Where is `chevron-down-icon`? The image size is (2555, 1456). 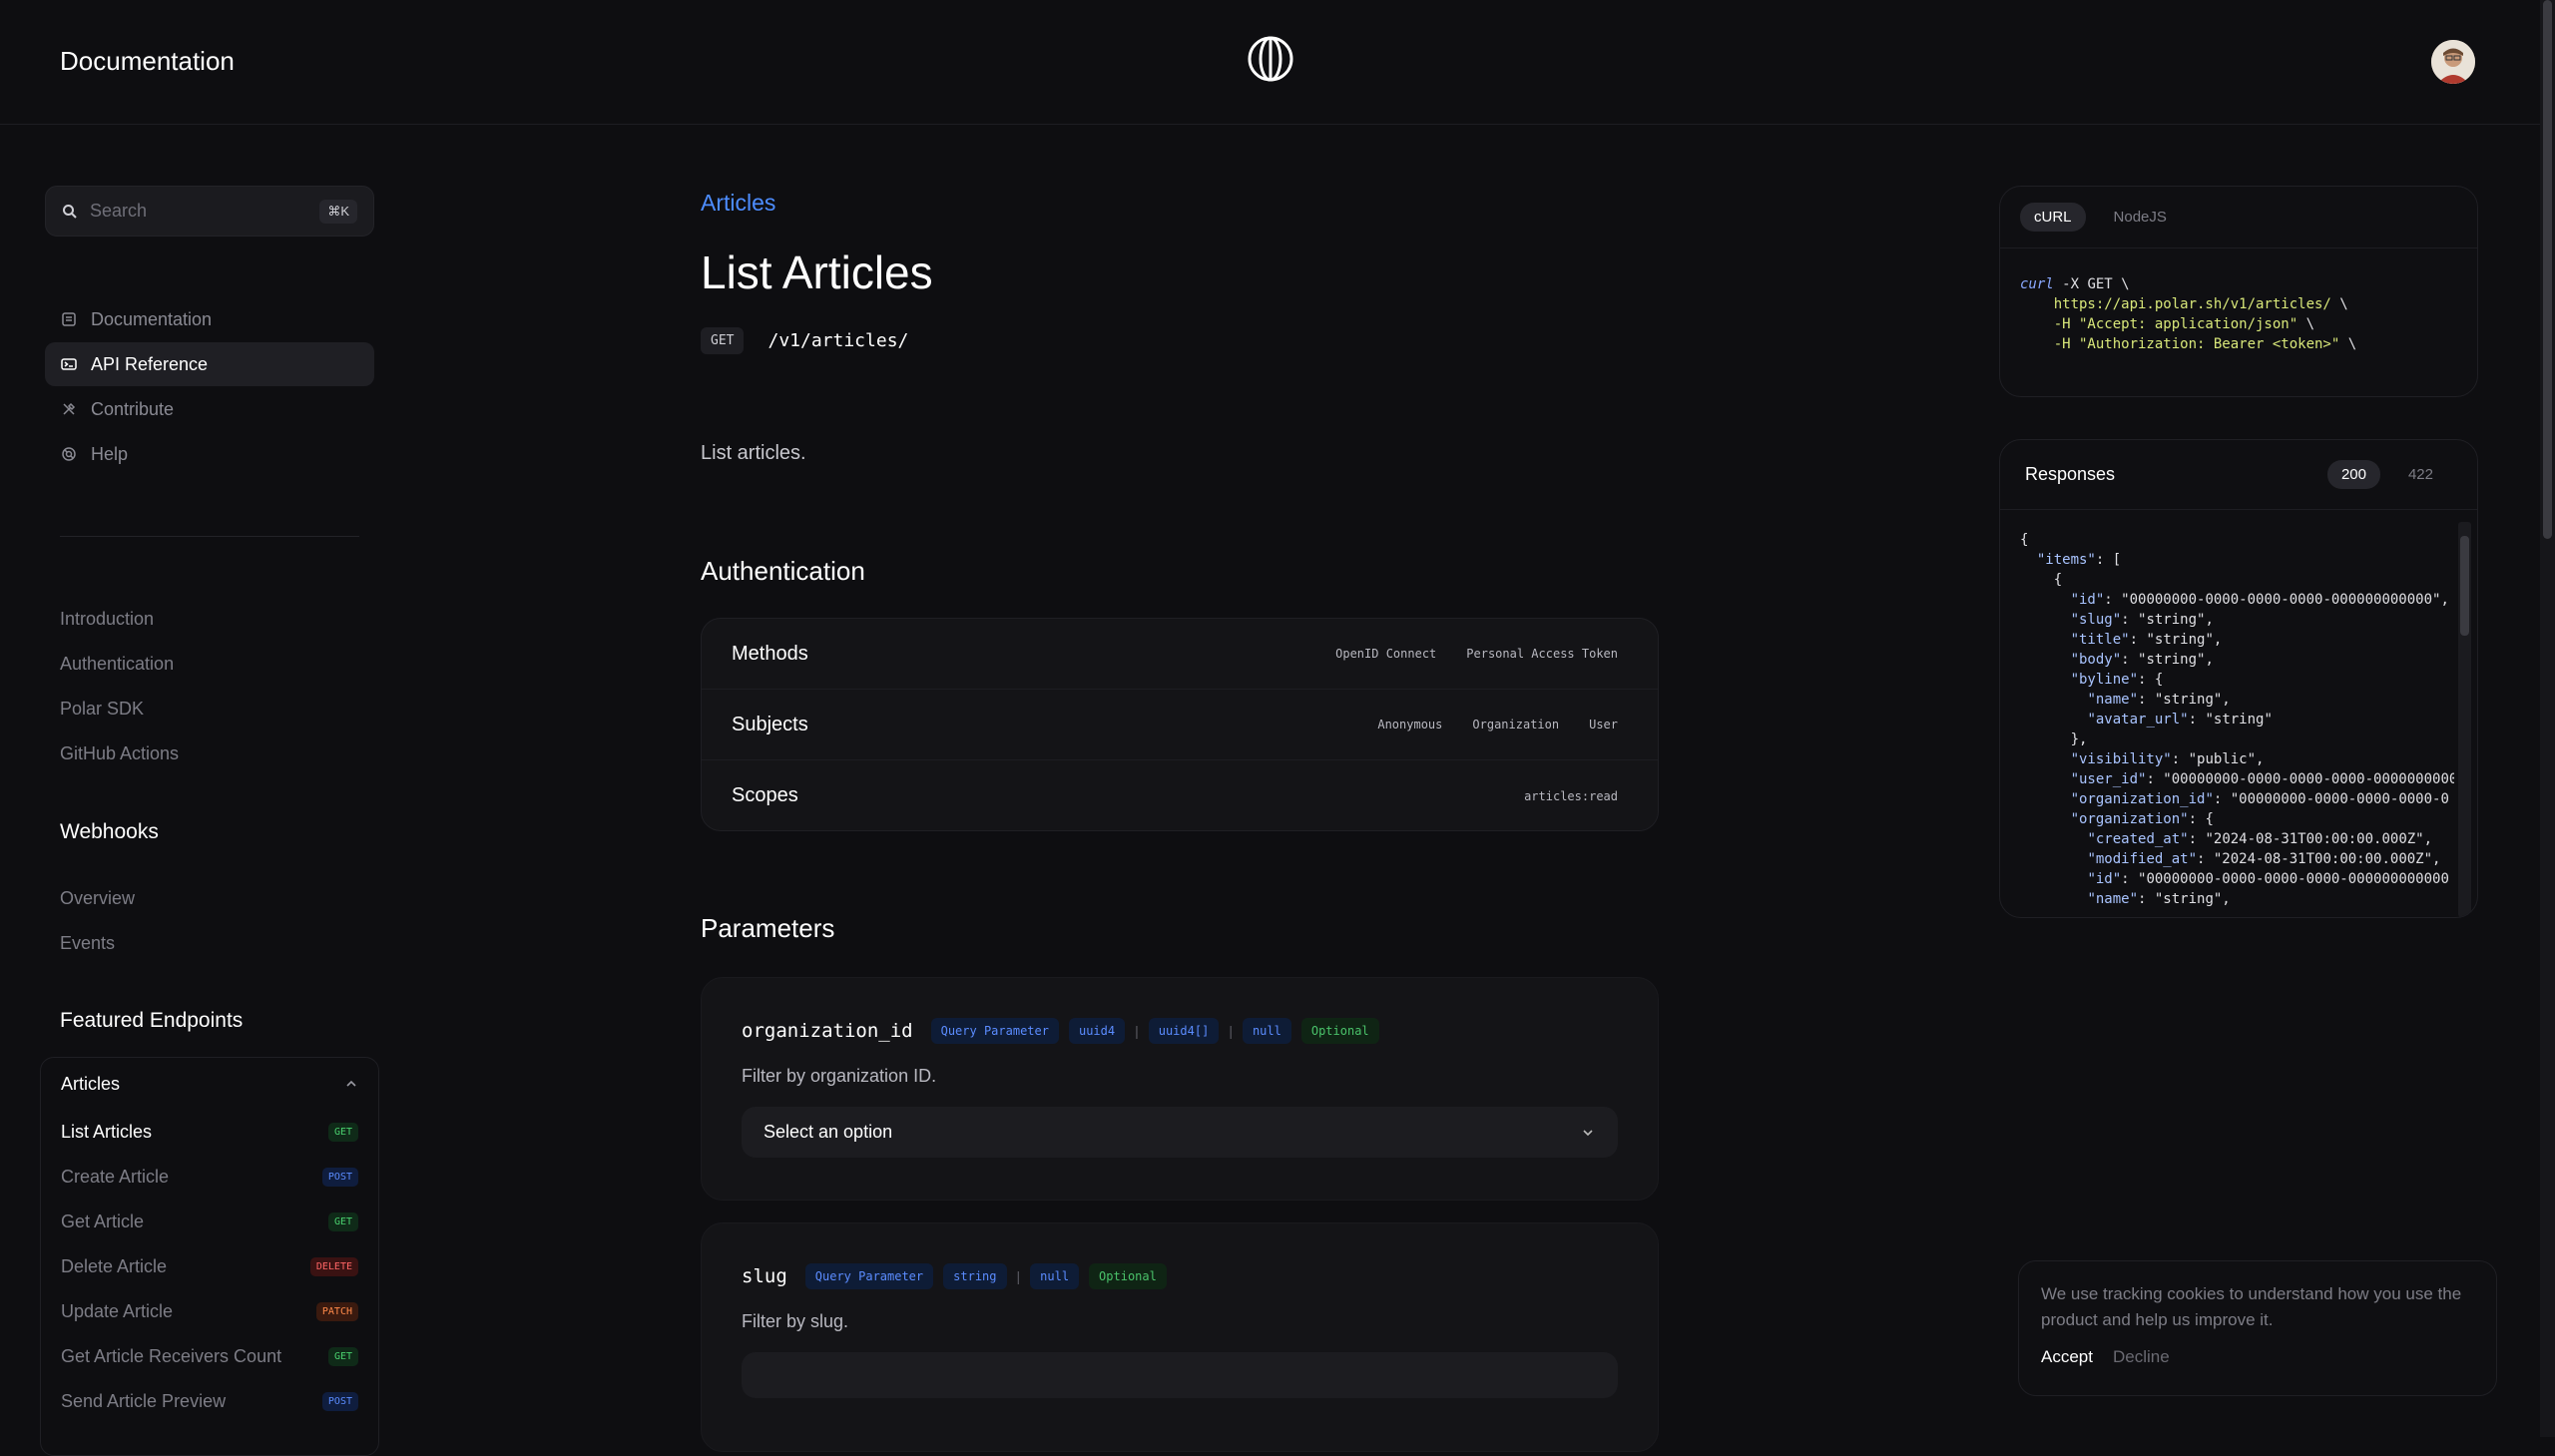 chevron-down-icon is located at coordinates (1588, 1132).